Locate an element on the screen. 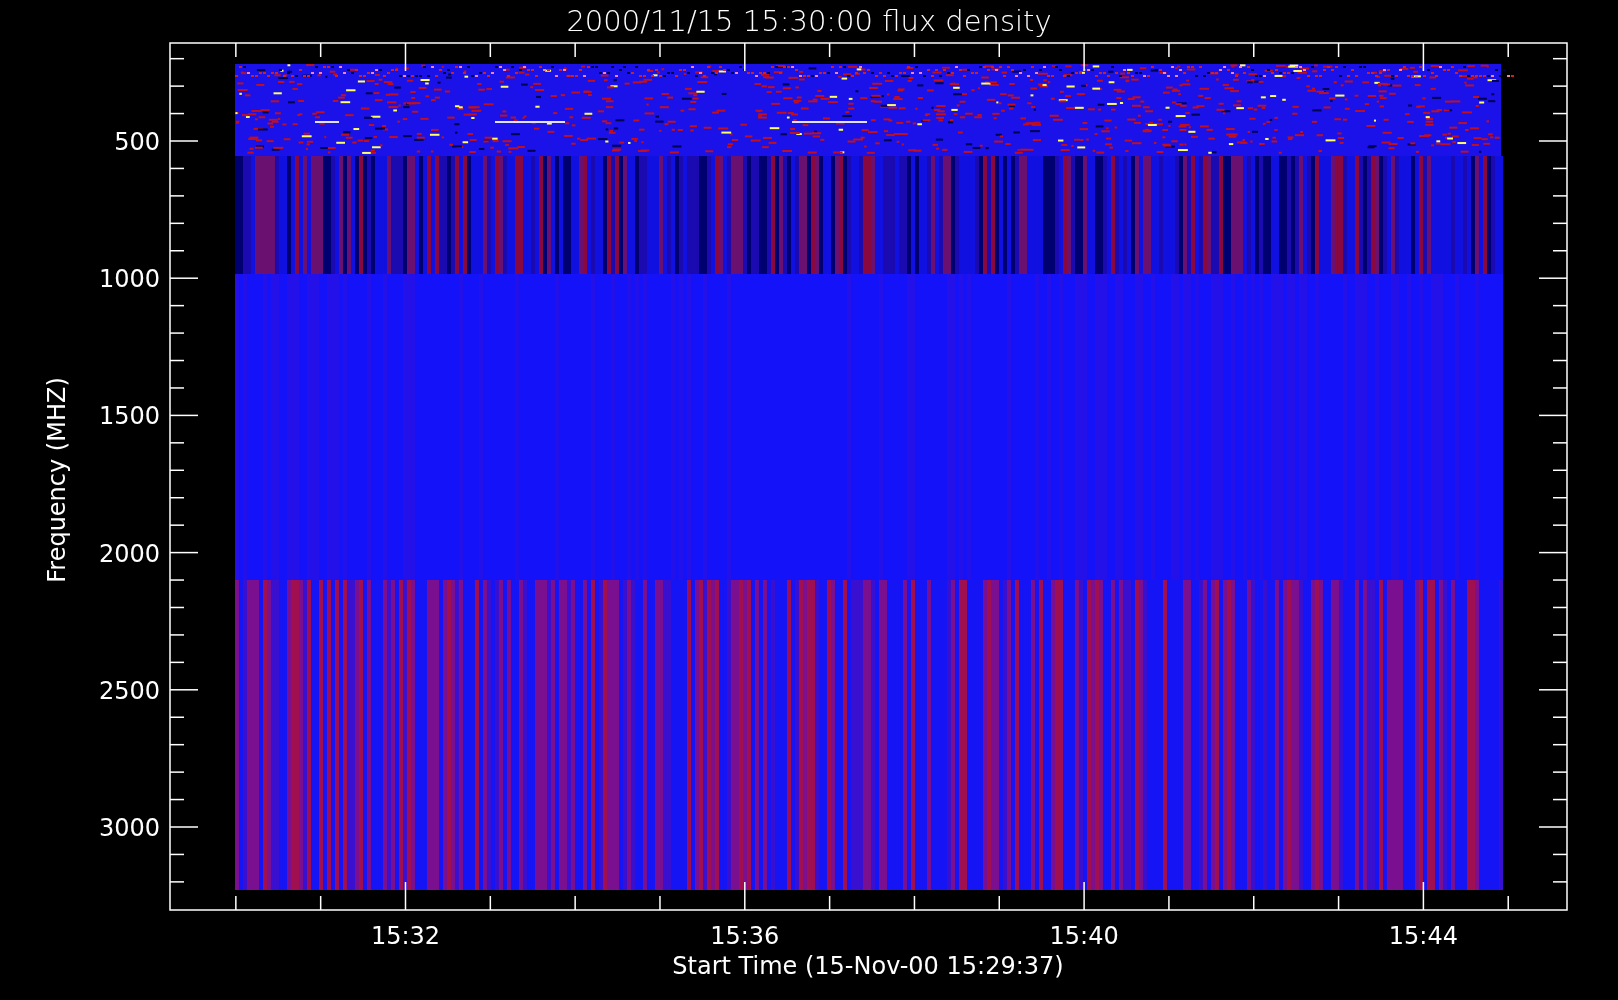 Image resolution: width=1618 pixels, height=1000 pixels. x-tick-label: 15:40 is located at coordinates (1084, 936).